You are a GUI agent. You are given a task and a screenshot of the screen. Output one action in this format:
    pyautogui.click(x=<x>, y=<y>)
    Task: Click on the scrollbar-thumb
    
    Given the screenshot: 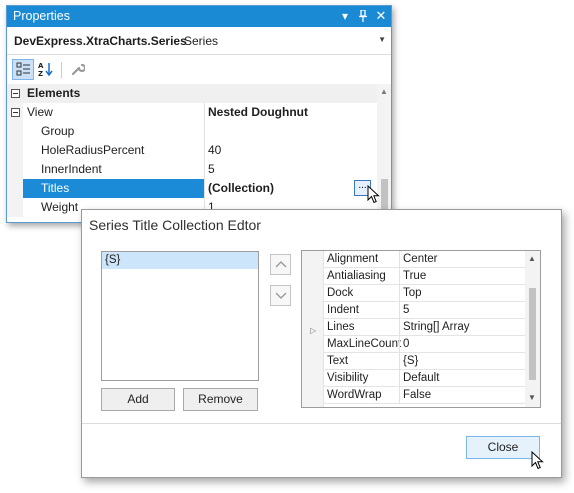 What is the action you would take?
    pyautogui.click(x=532, y=334)
    